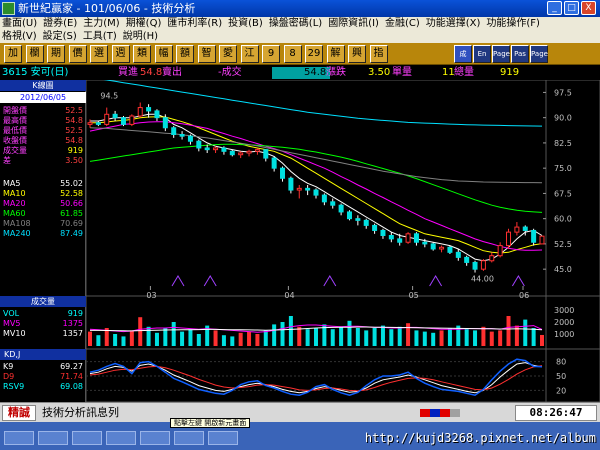  I want to click on ma-value: 70.69, so click(71, 223).